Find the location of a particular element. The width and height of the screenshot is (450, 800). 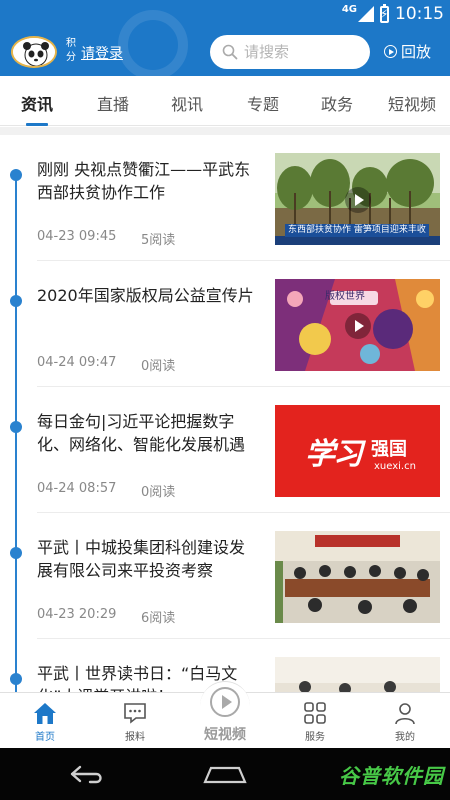

replay-label: 回放 is located at coordinates (416, 52).